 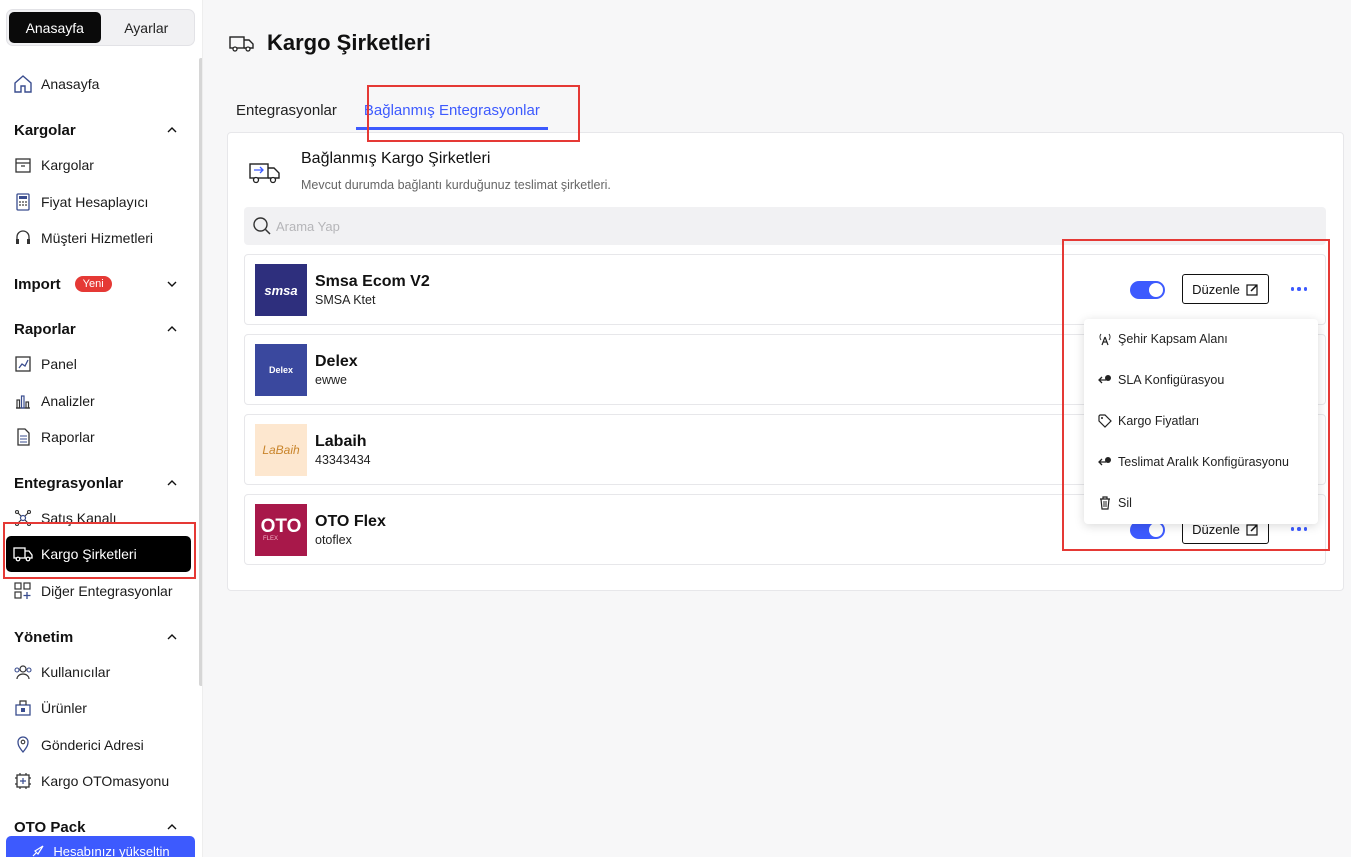 I want to click on logo-text: LaBaih, so click(x=281, y=450).